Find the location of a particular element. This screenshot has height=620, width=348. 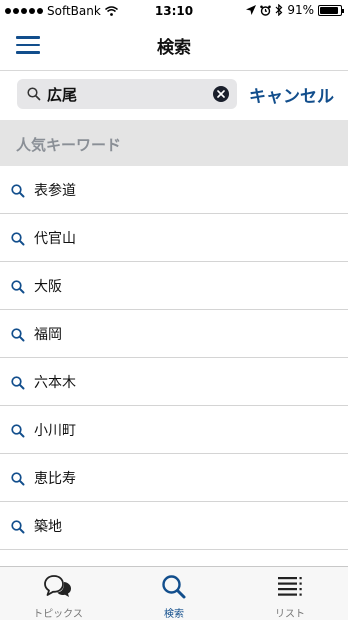

list-icon is located at coordinates (290, 586).